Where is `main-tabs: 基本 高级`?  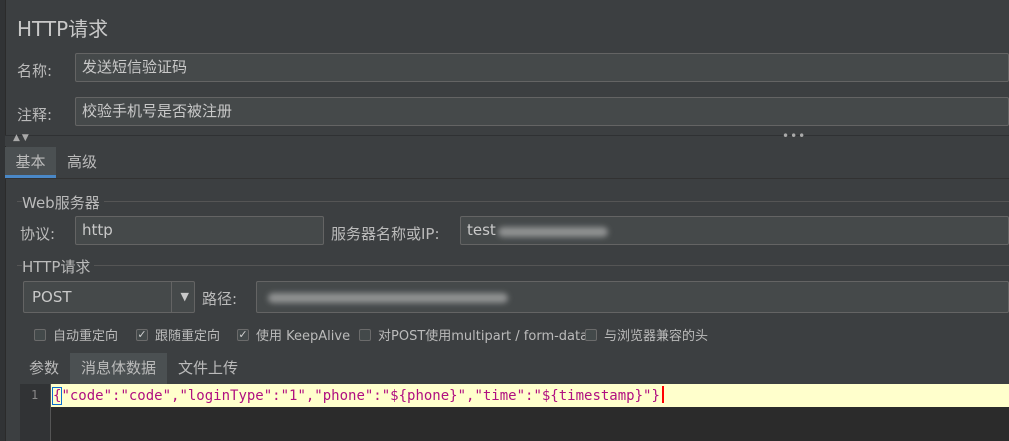 main-tabs: 基本 高级 is located at coordinates (507, 163).